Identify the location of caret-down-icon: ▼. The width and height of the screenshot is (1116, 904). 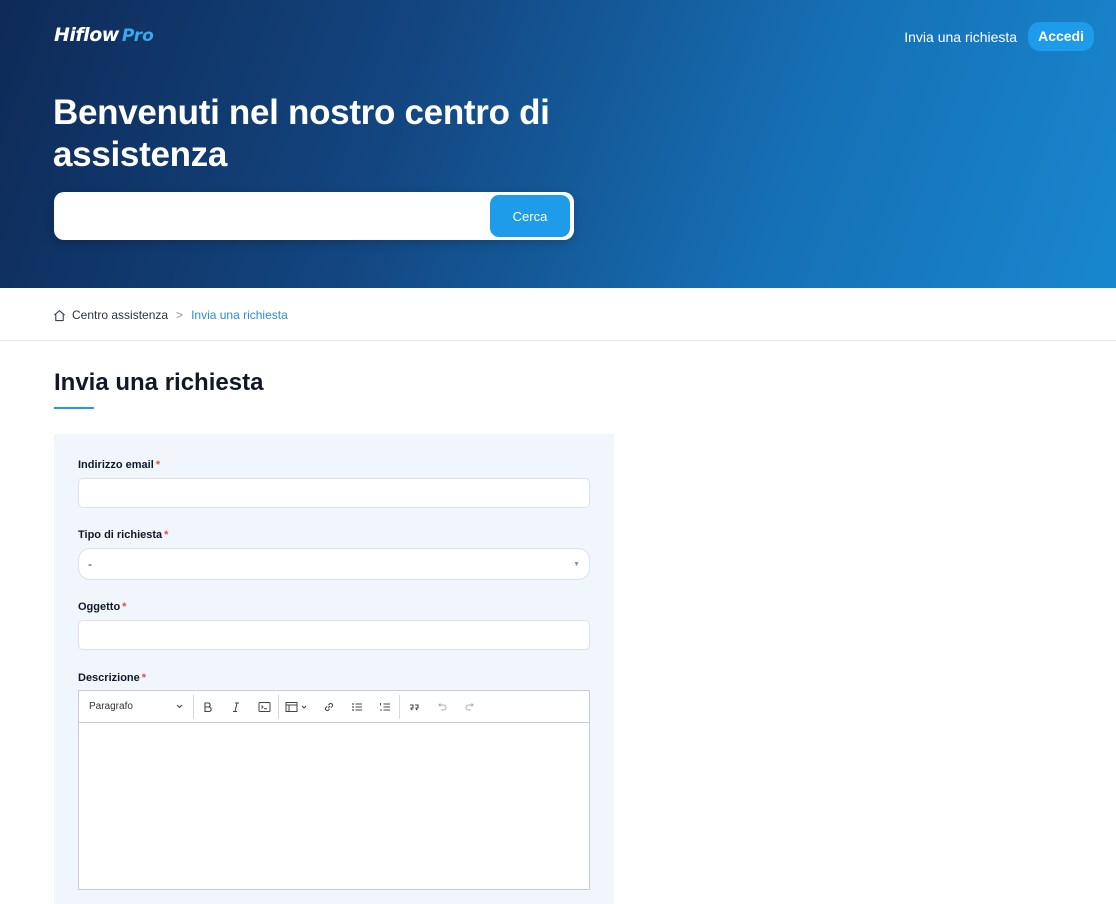
(576, 564).